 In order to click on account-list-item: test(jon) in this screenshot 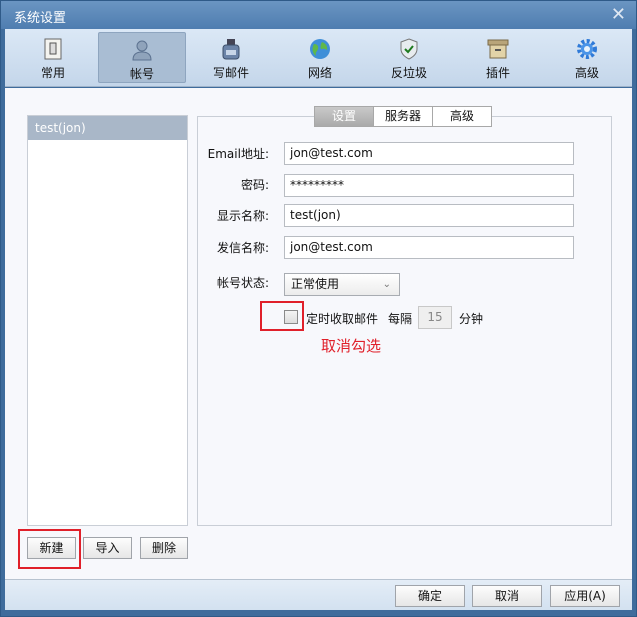, I will do `click(107, 128)`.